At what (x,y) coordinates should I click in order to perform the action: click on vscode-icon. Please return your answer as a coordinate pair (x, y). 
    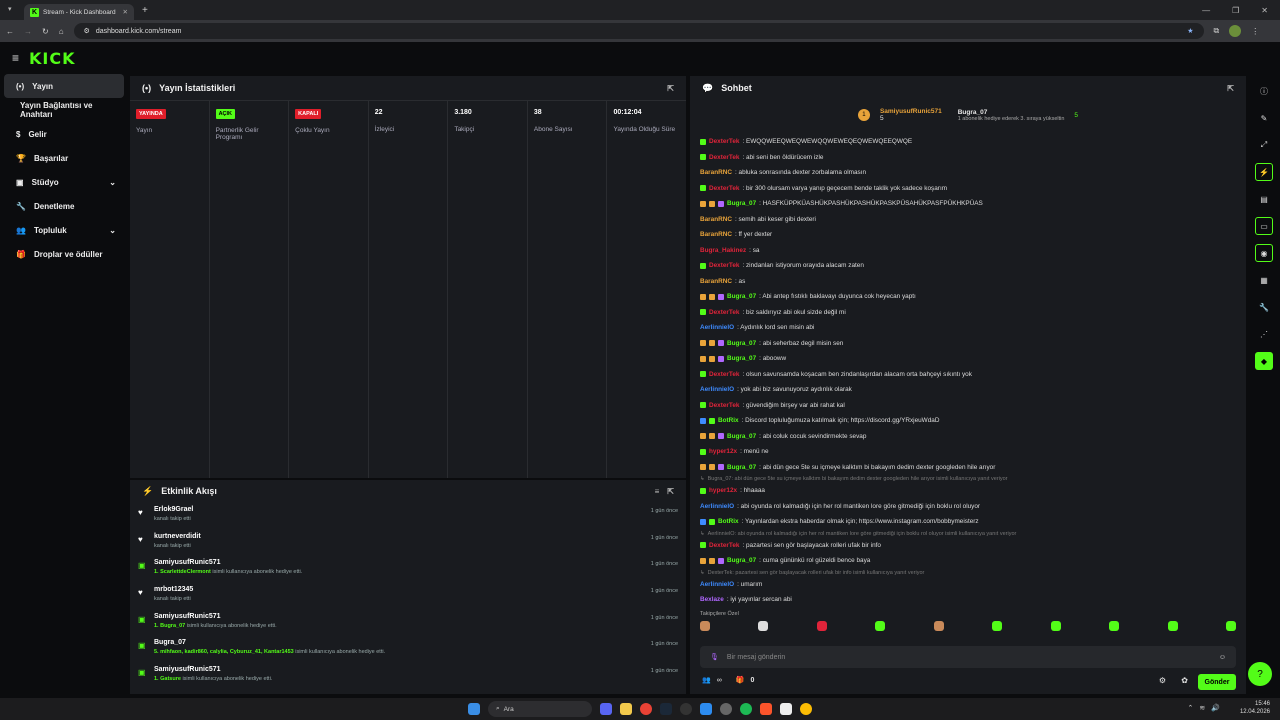
    Looking at the image, I should click on (706, 709).